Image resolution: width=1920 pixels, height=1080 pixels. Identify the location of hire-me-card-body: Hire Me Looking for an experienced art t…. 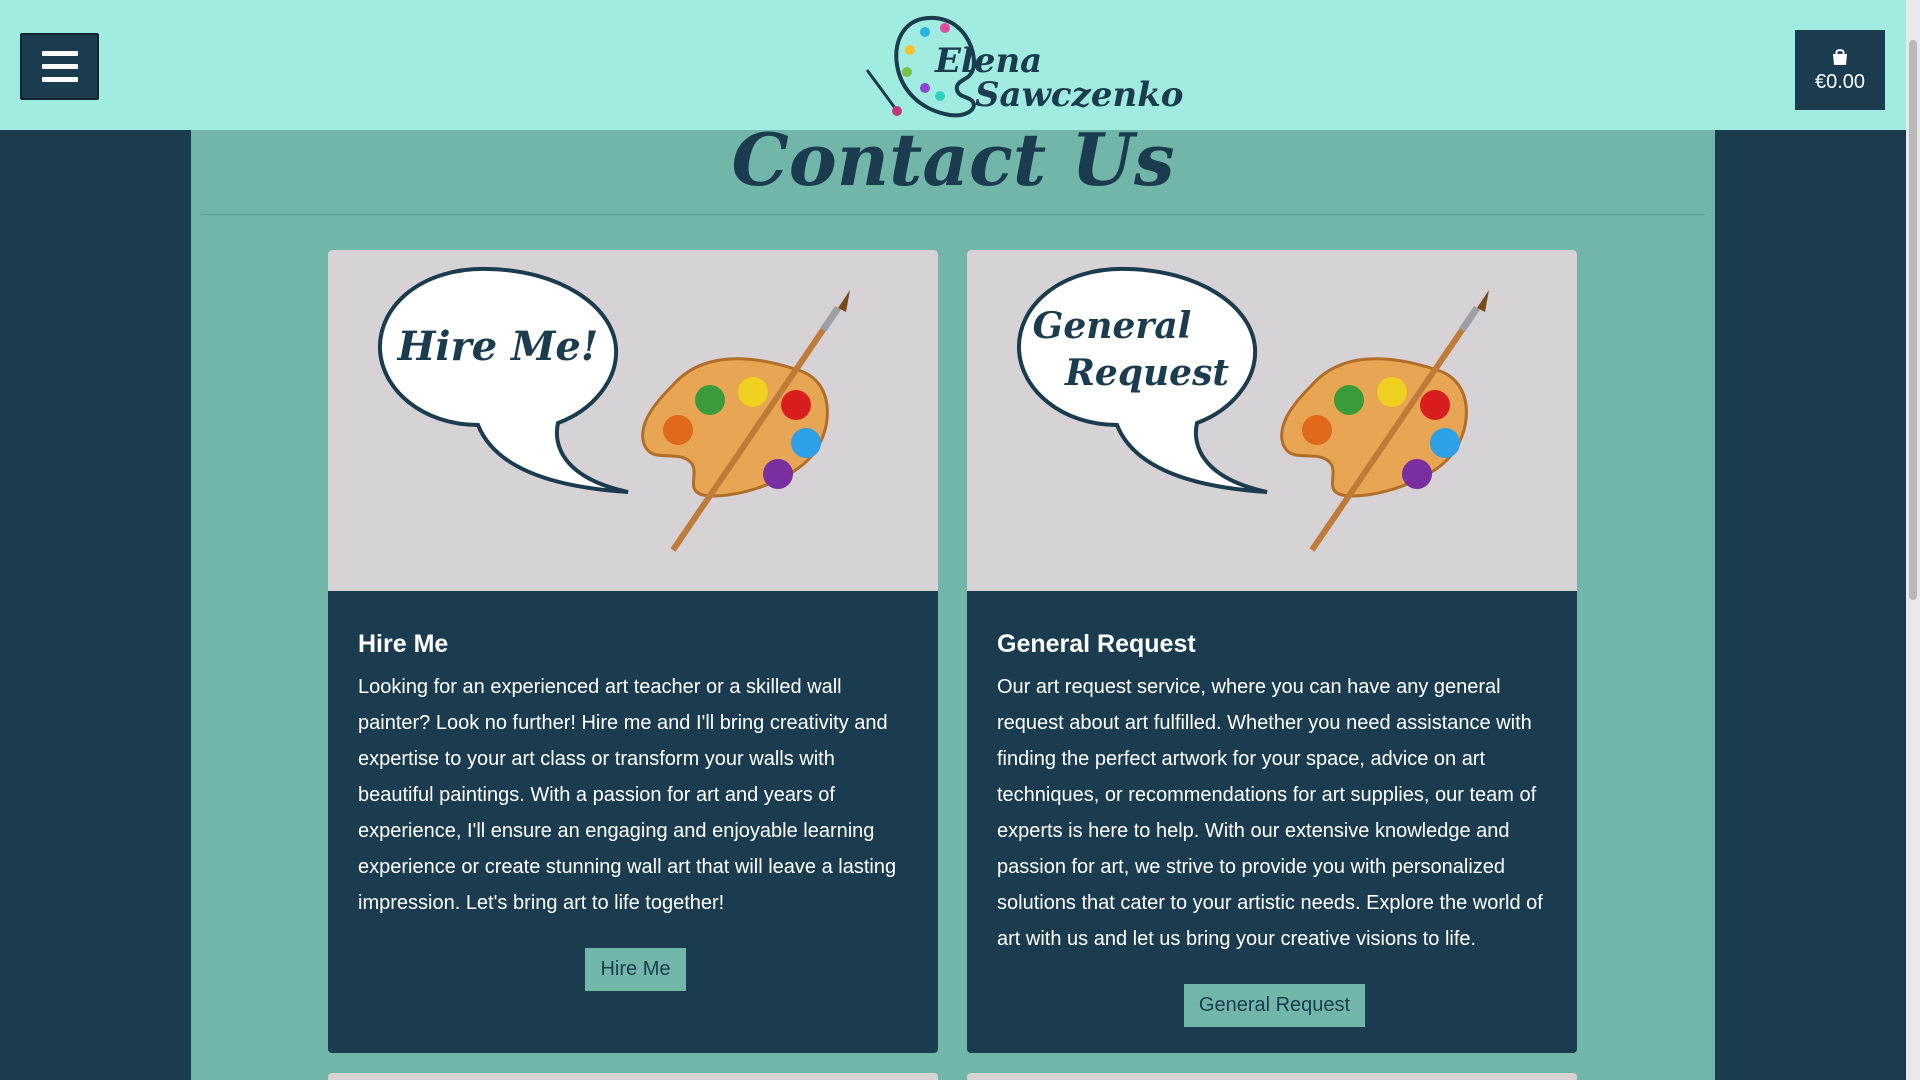
(635, 810).